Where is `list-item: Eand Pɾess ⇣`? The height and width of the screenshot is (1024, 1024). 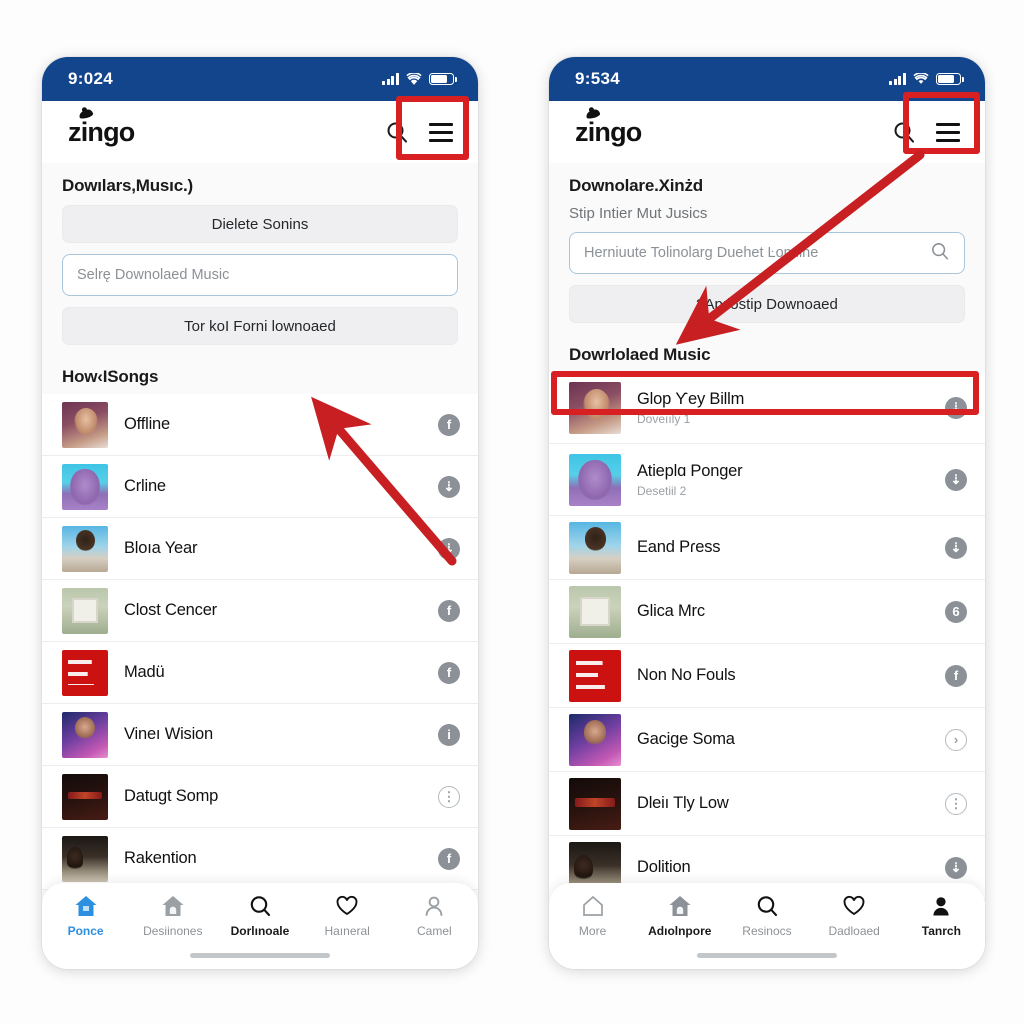
list-item: Eand Pɾess ⇣ is located at coordinates (767, 548).